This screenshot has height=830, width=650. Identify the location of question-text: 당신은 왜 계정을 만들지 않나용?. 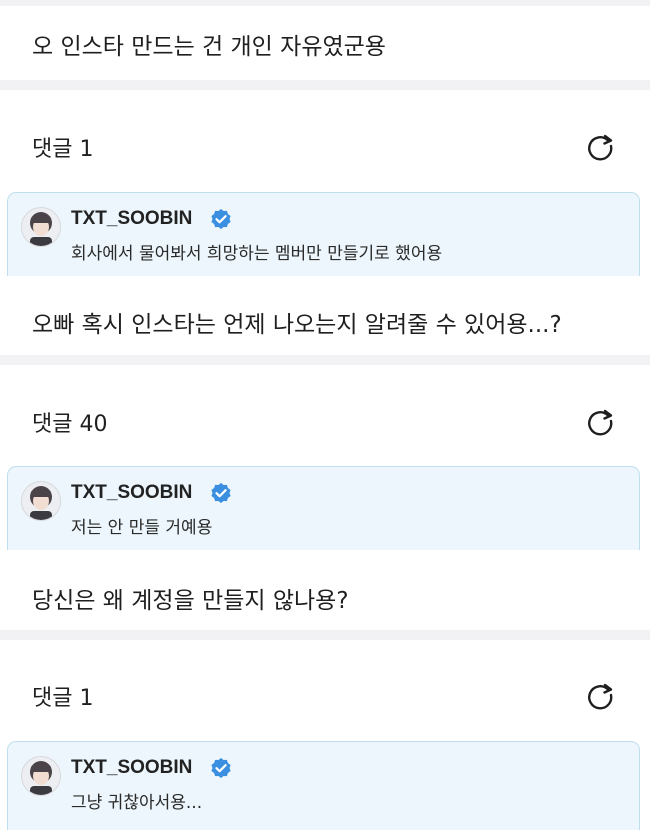
(190, 601).